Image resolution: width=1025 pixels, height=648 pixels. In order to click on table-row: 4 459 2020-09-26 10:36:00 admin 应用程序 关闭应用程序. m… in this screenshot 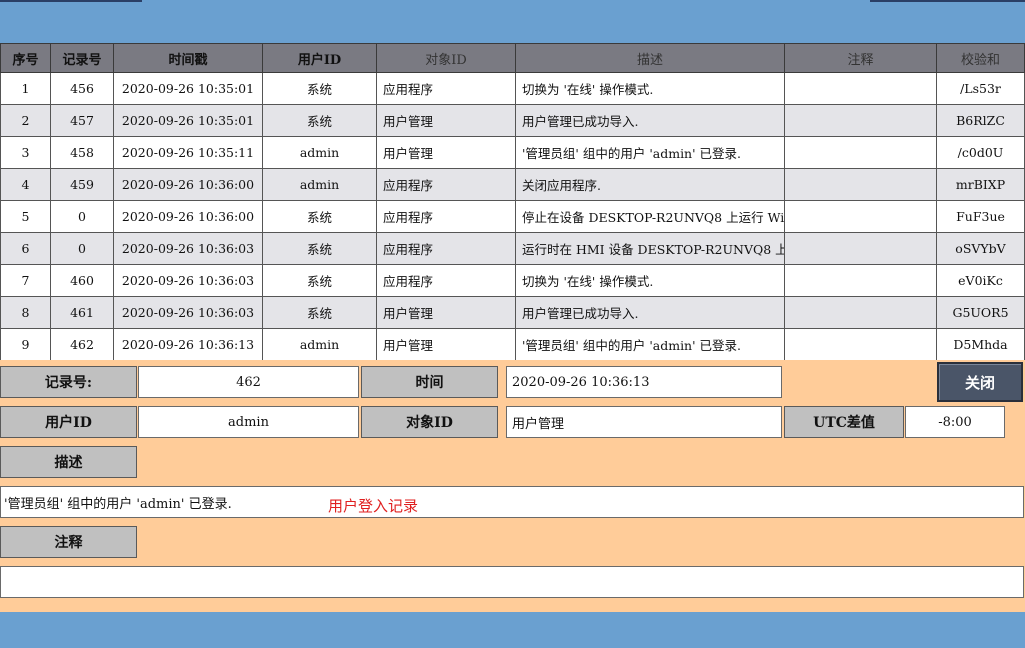, I will do `click(512, 184)`.